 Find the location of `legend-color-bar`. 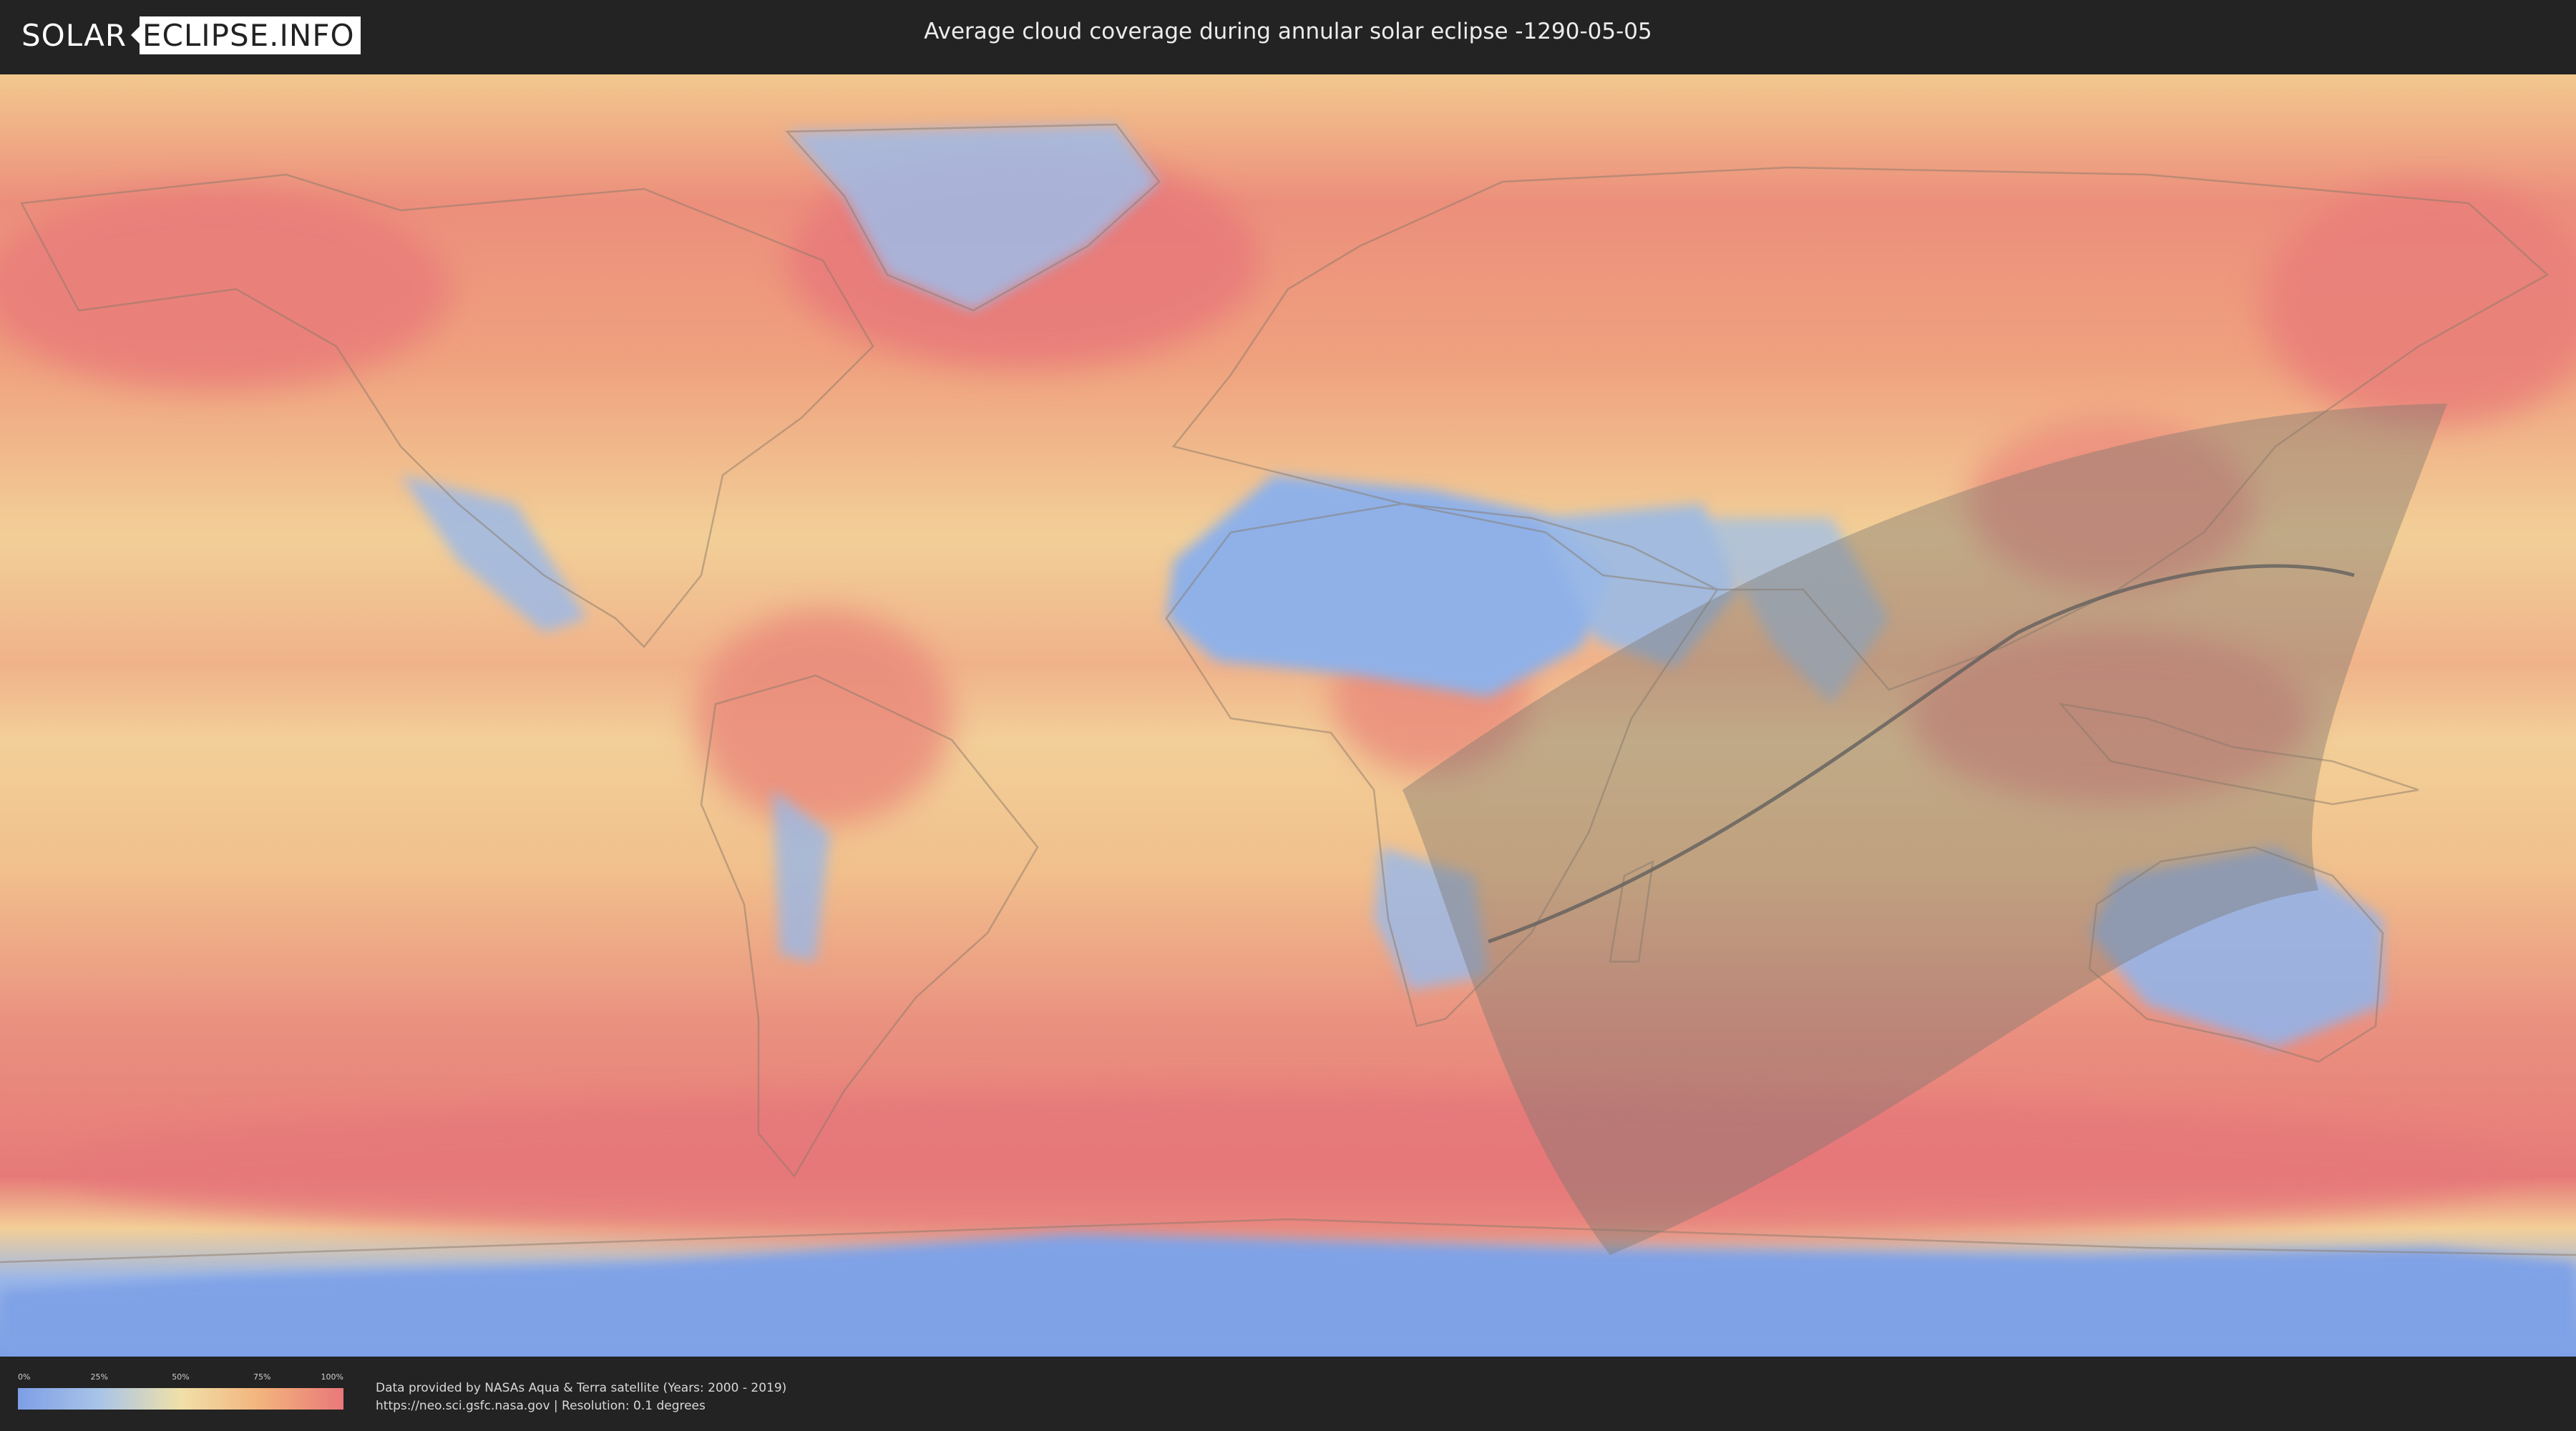

legend-color-bar is located at coordinates (180, 1399).